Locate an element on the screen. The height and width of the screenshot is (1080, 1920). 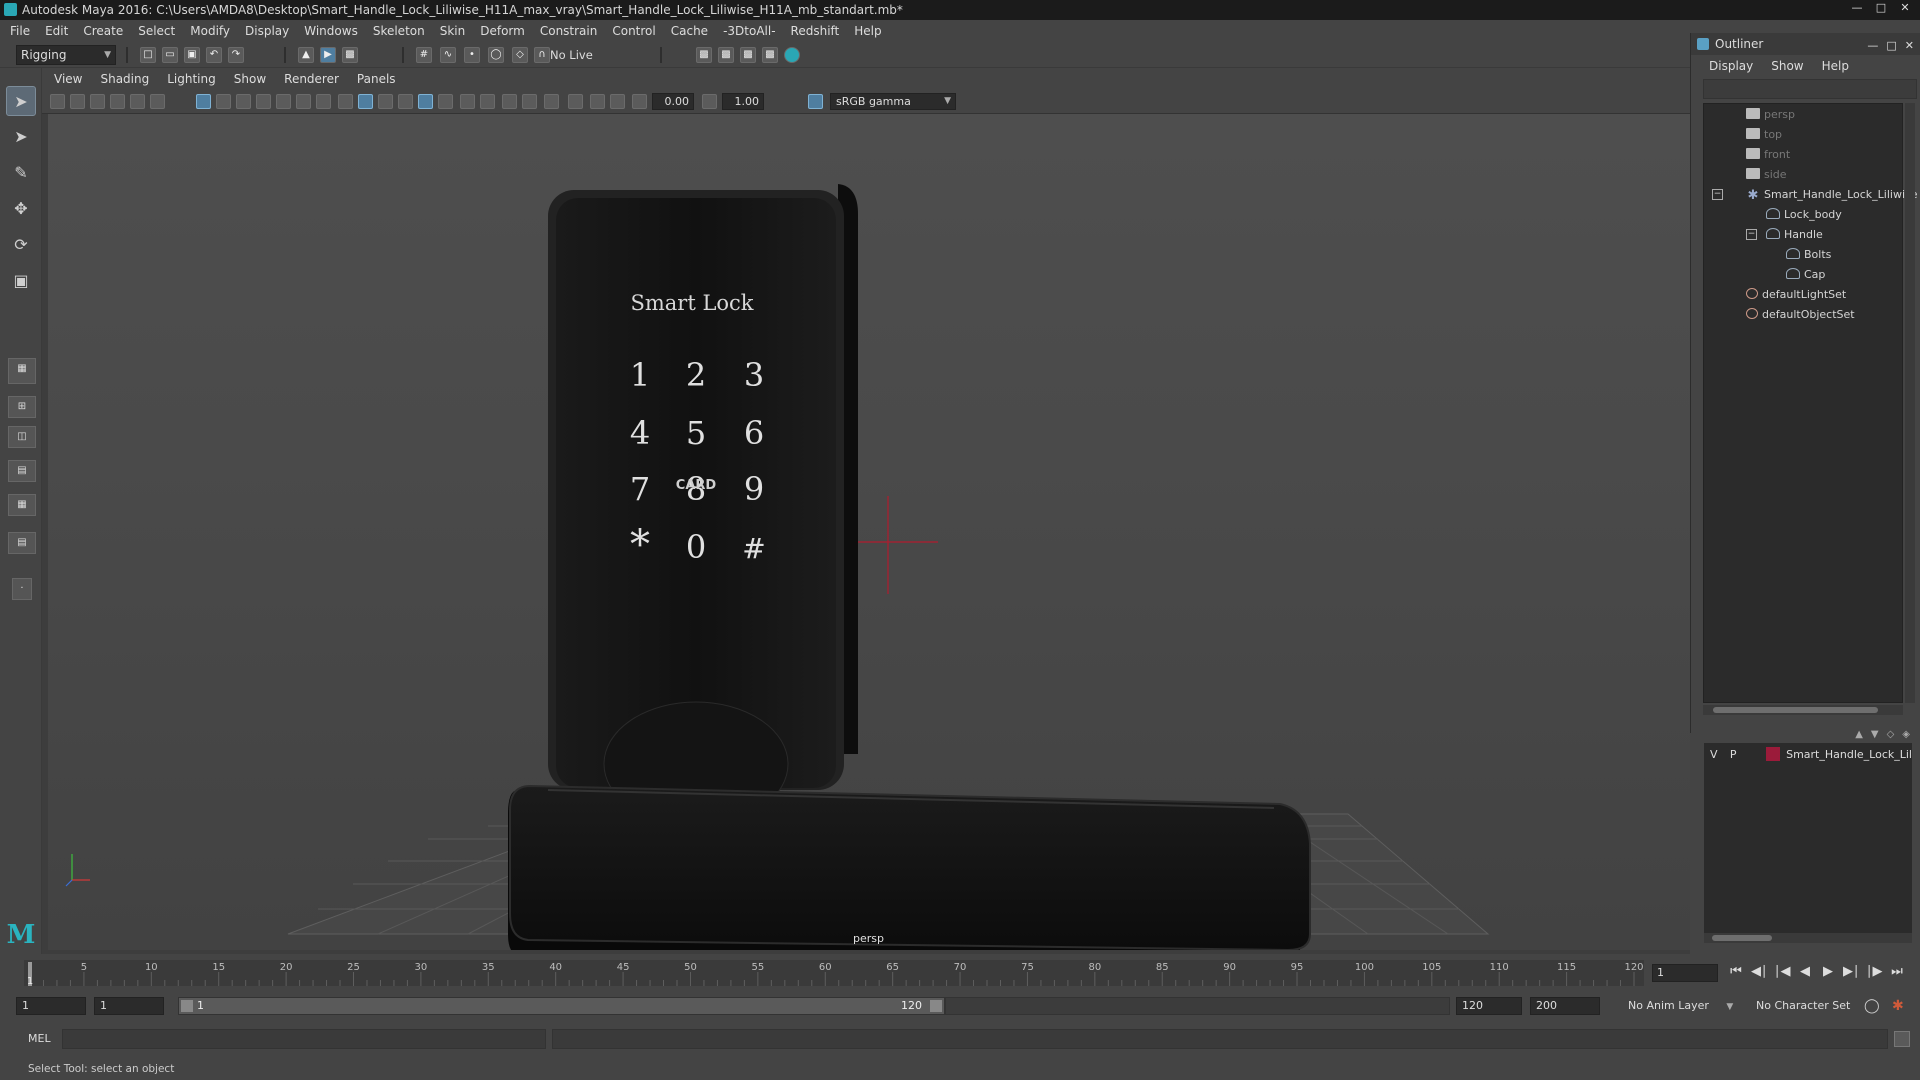
outliner-menu-show: Show is located at coordinates (1787, 66).